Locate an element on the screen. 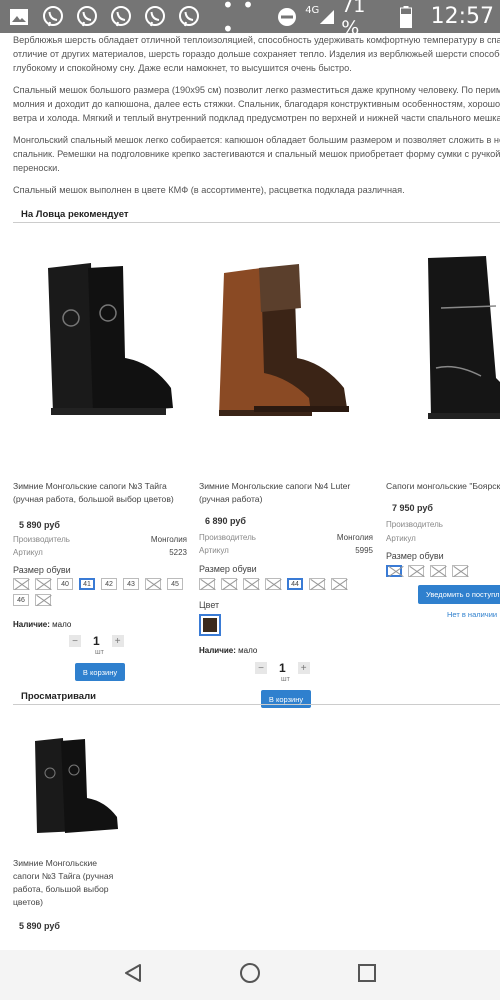 This screenshot has width=500, height=1000. product-maker-row: Производитель is located at coordinates (443, 524).